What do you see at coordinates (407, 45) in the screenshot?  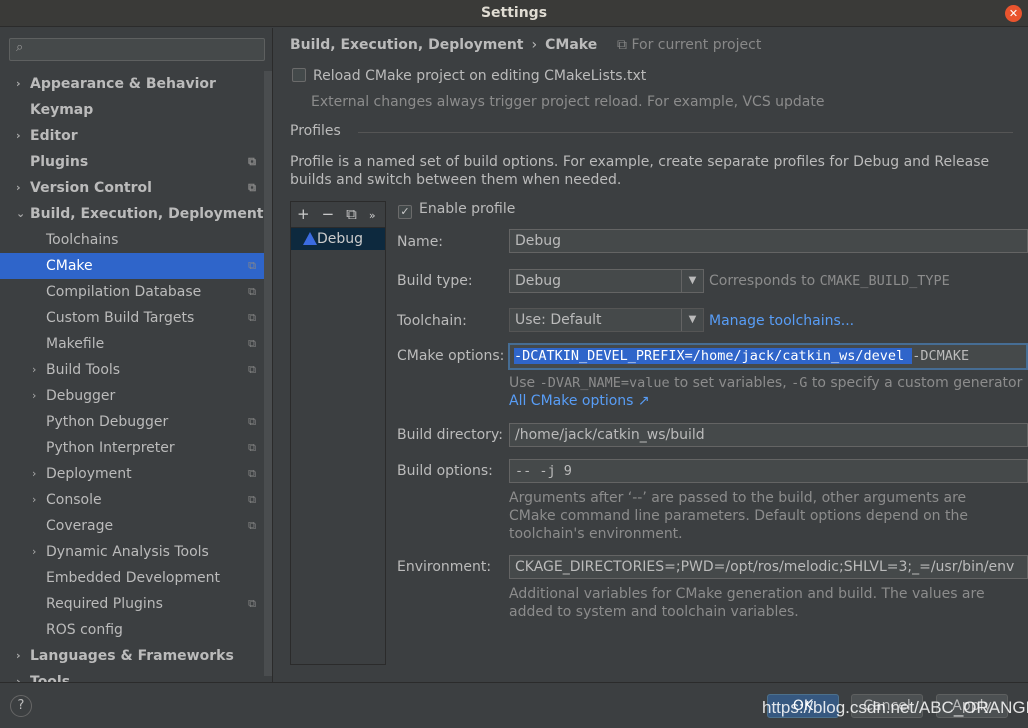 I see `breadcrumb-item: Build, Execution, Deployment` at bounding box center [407, 45].